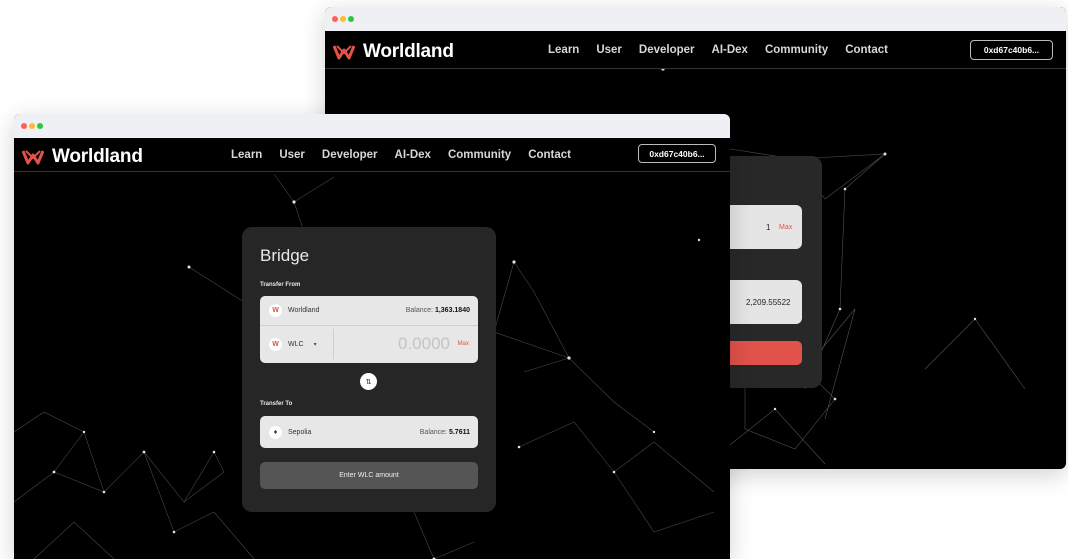 The image size is (1068, 559). Describe the element at coordinates (463, 344) in the screenshot. I see `max-button: Max` at that location.